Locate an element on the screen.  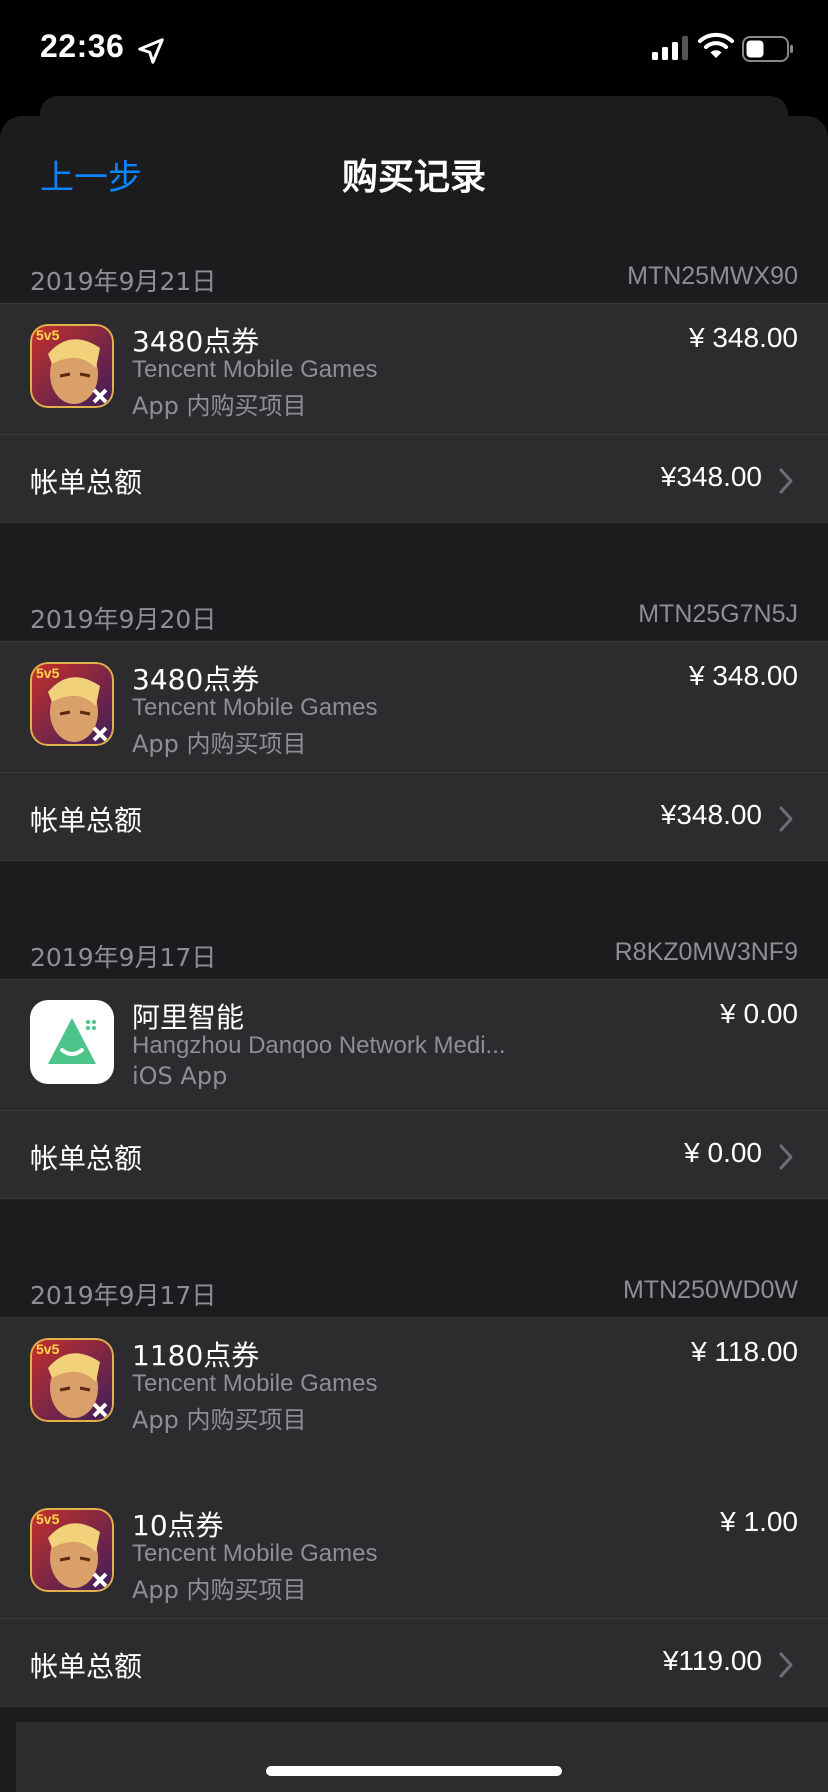
item-name: 10点券 is located at coordinates (178, 1525).